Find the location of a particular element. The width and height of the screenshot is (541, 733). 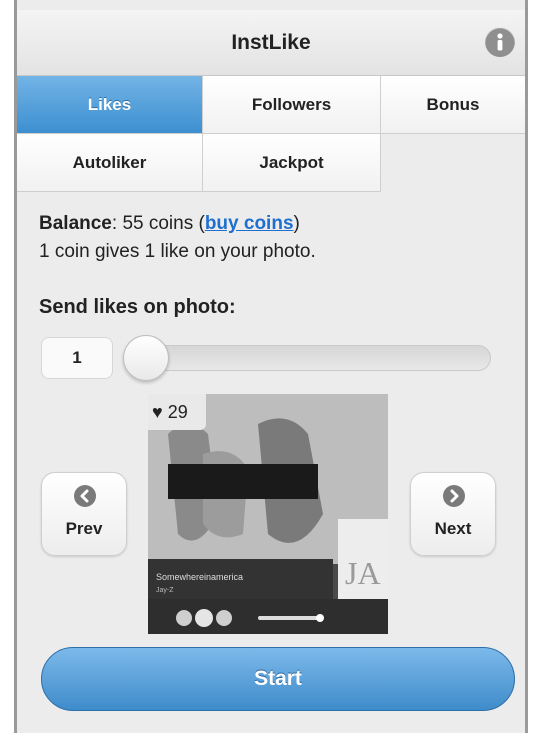

balance-amount: 55 coins is located at coordinates (158, 223).